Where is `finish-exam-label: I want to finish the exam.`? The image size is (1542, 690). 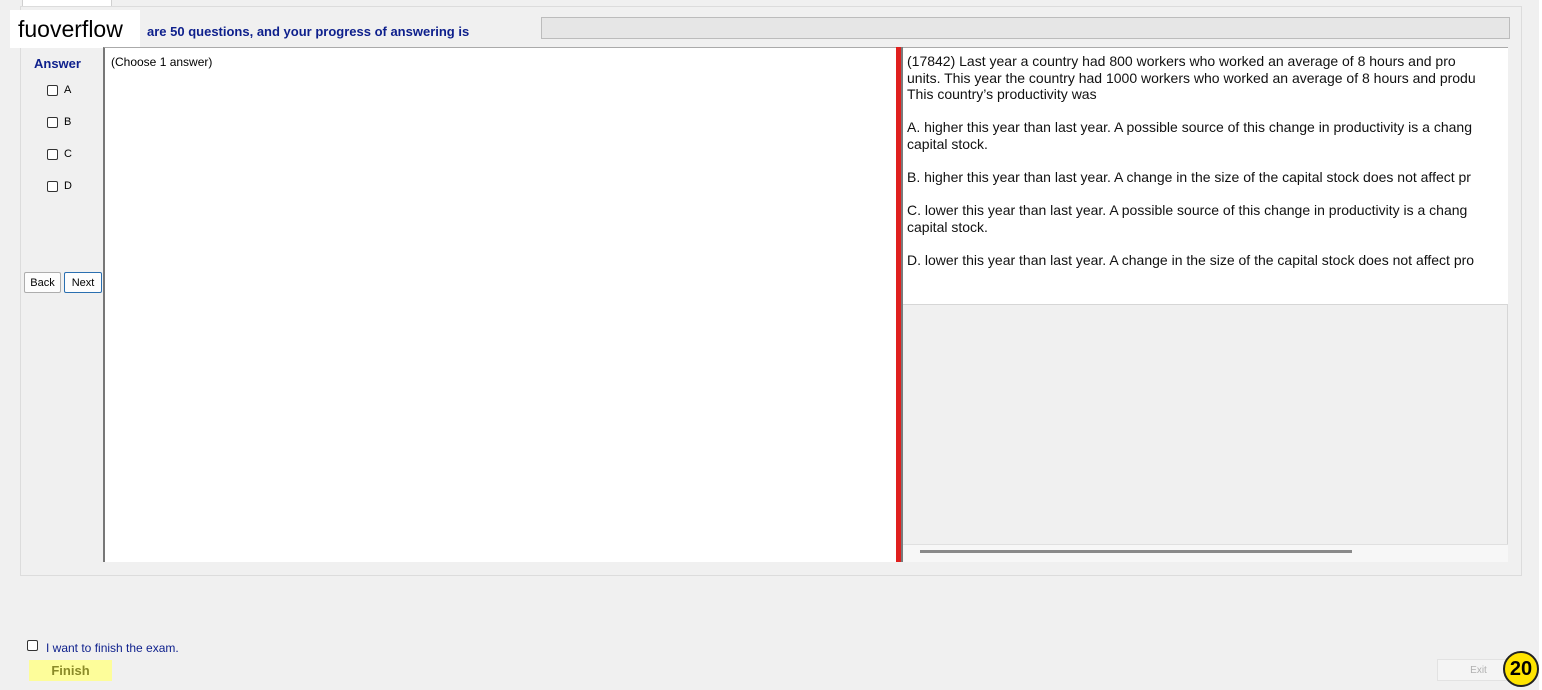
finish-exam-label: I want to finish the exam. is located at coordinates (112, 648).